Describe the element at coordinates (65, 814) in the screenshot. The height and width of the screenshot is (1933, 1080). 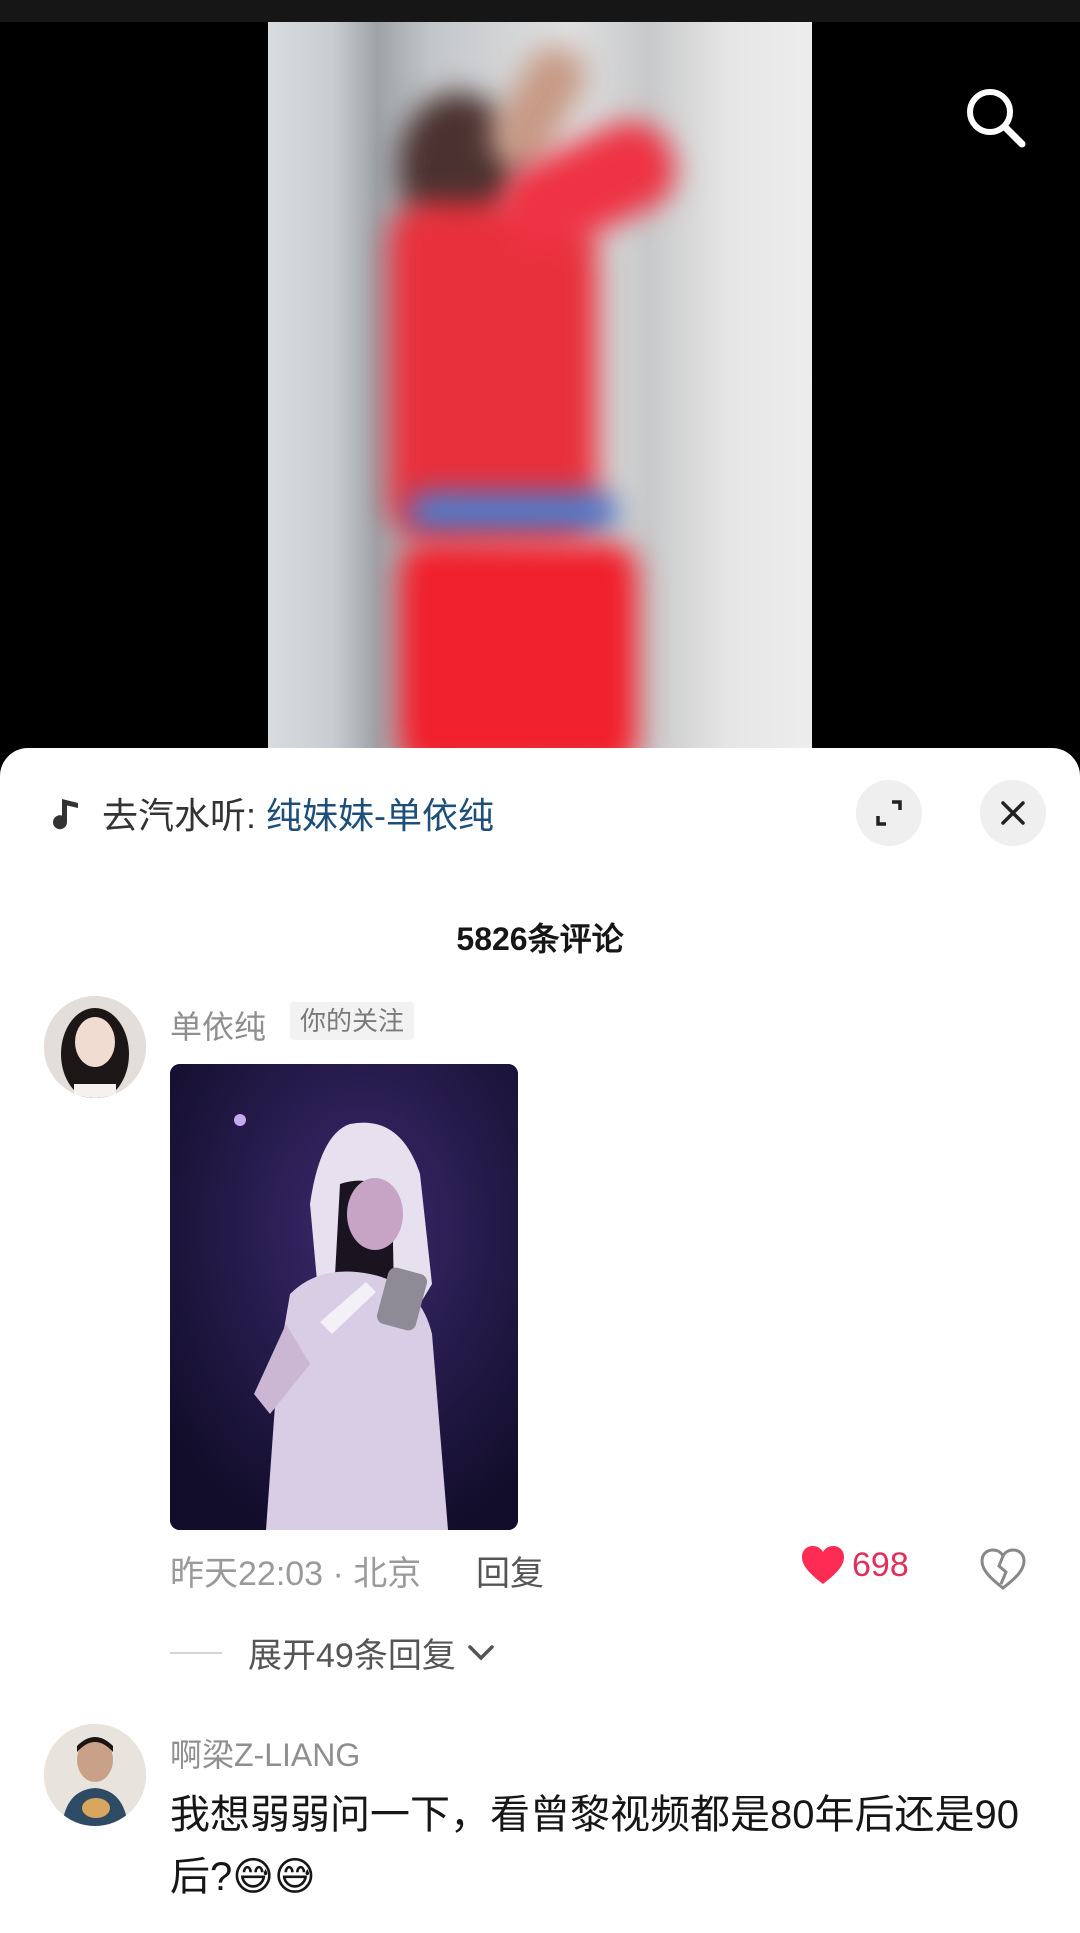
I see `music-note-icon` at that location.